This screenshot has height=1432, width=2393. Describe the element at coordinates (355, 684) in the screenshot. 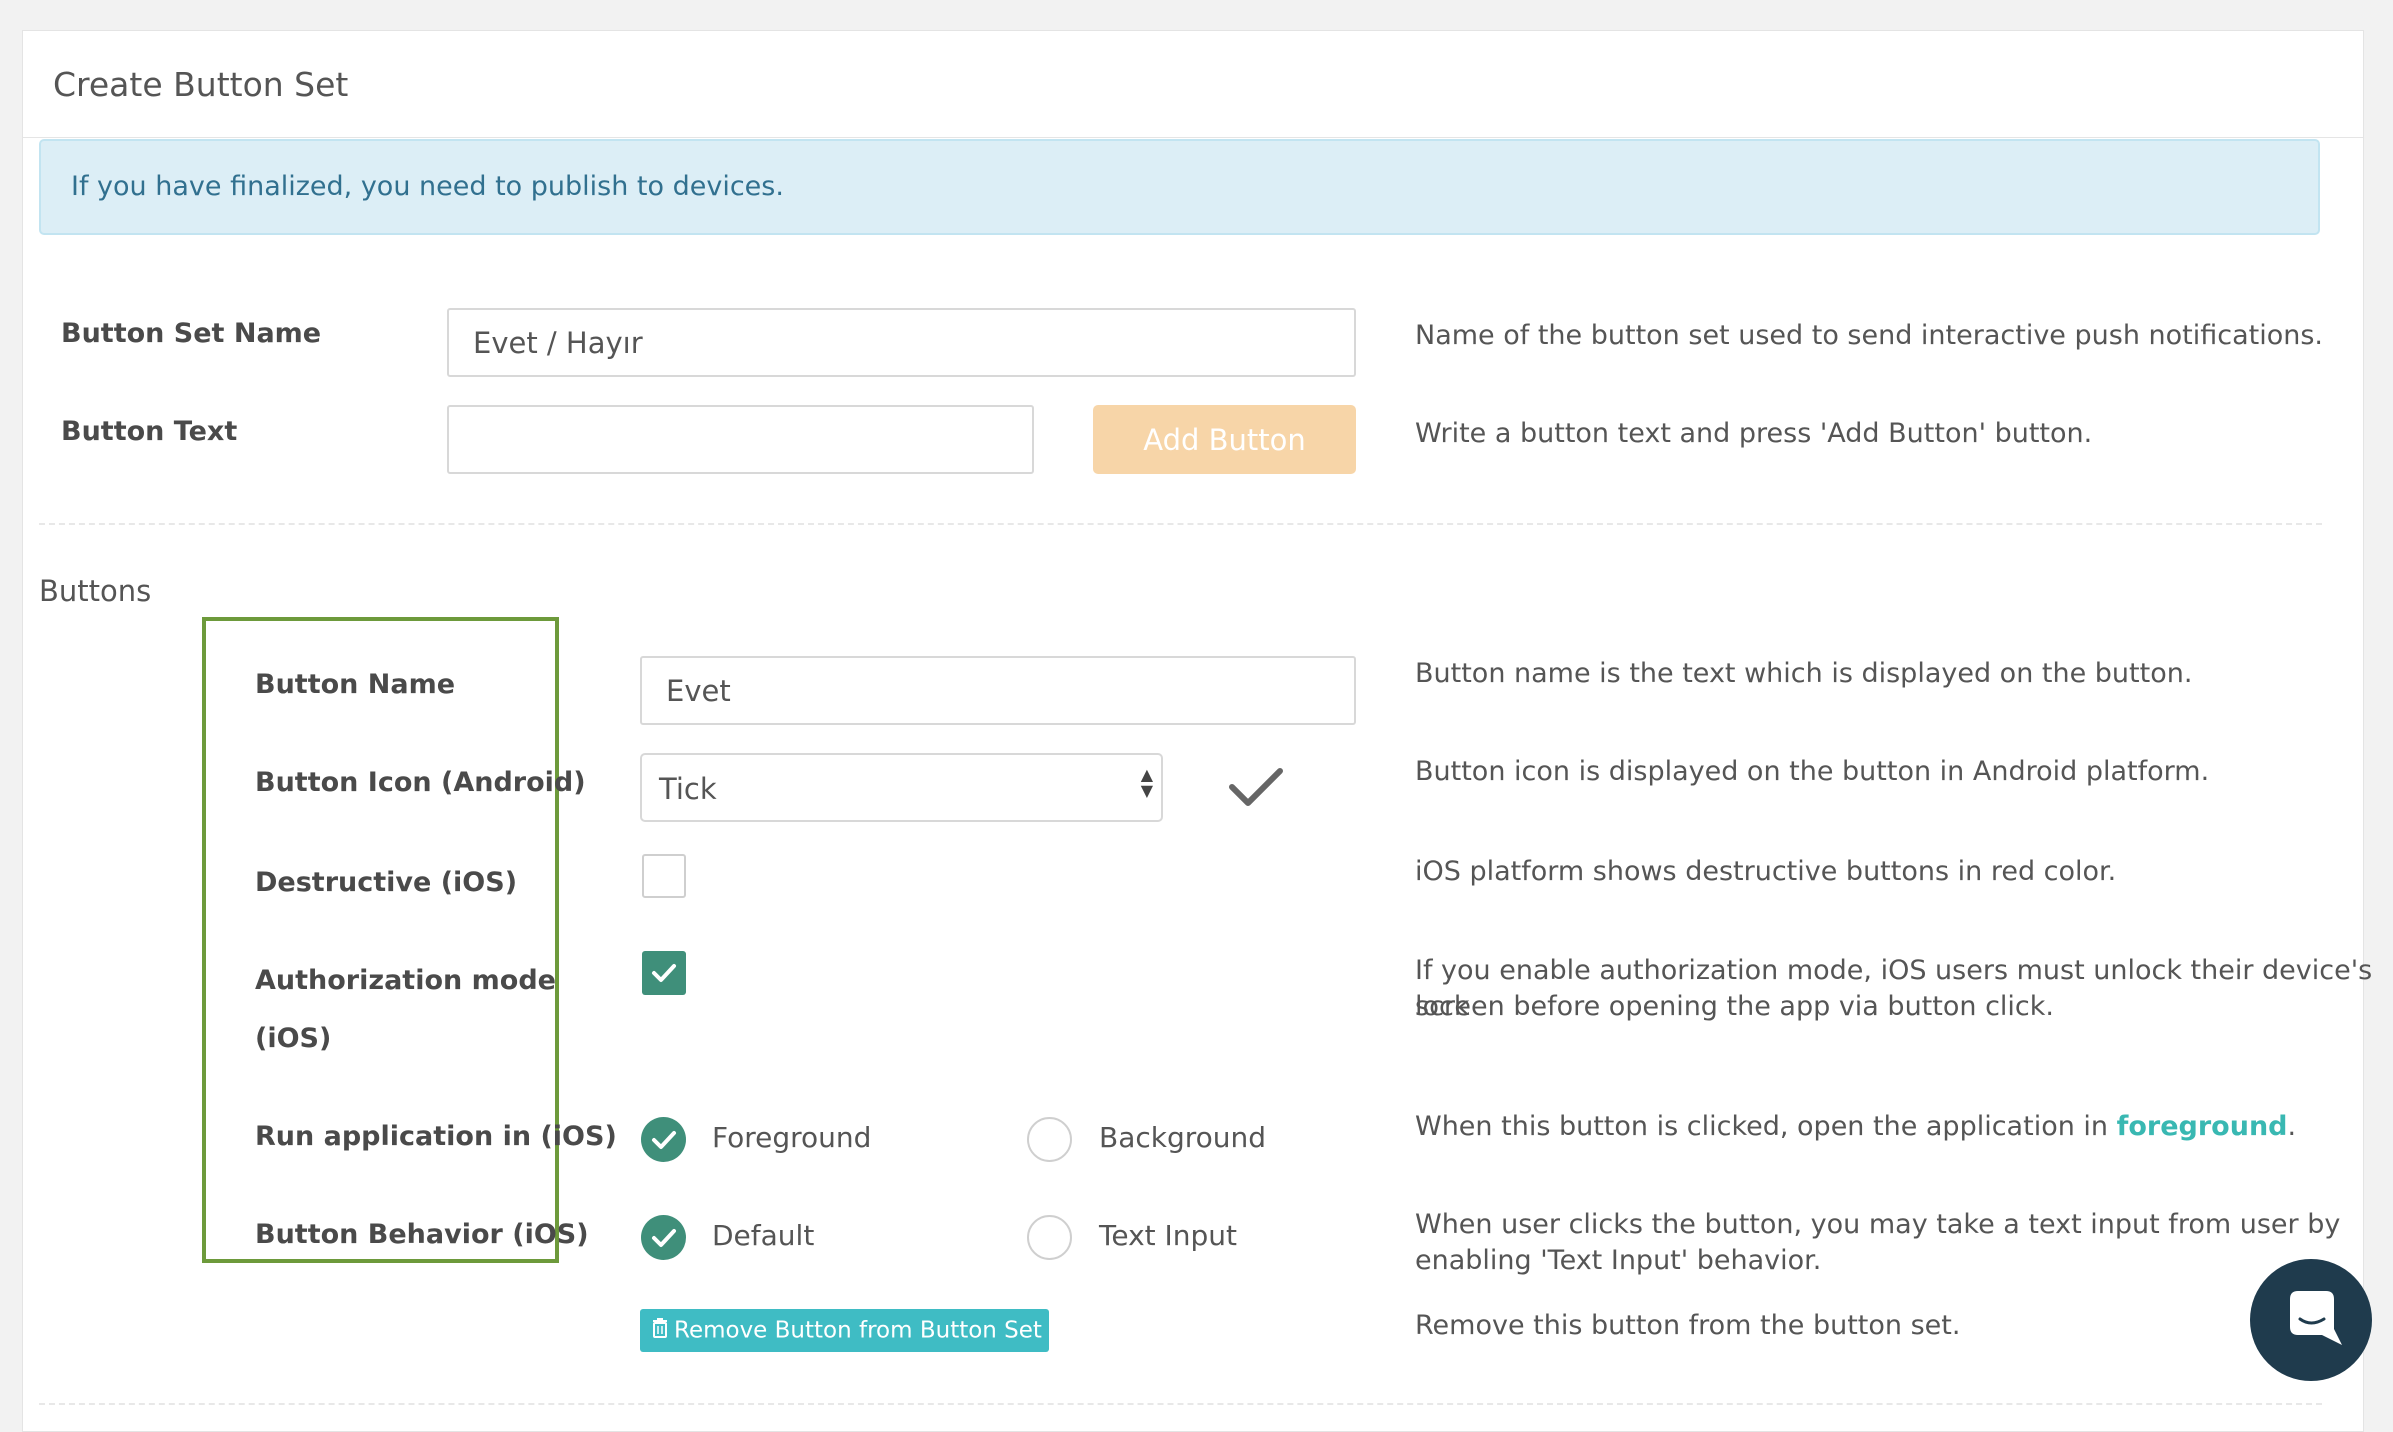

I see `button-name-label: Button Name` at that location.